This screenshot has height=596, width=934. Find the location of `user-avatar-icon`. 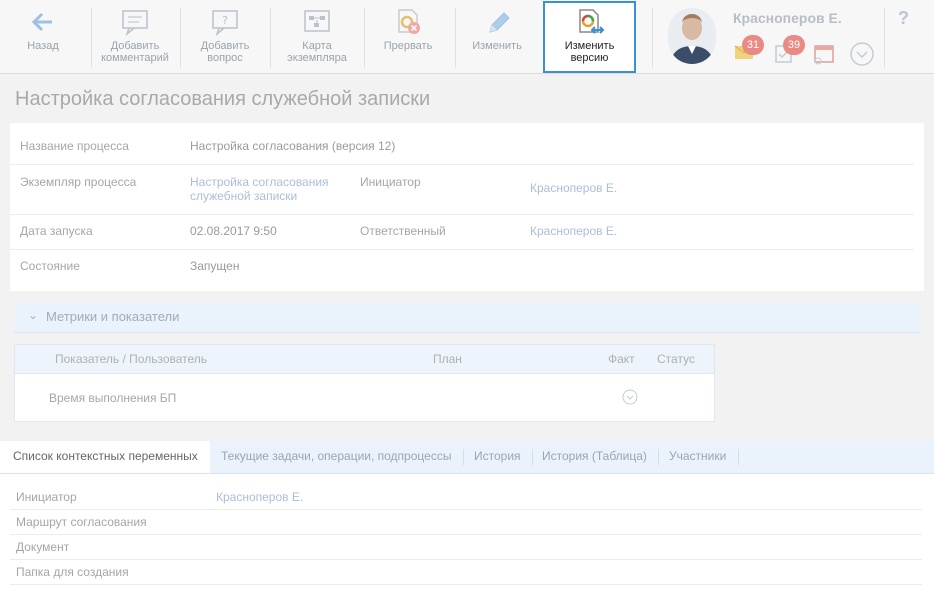

user-avatar-icon is located at coordinates (692, 36).